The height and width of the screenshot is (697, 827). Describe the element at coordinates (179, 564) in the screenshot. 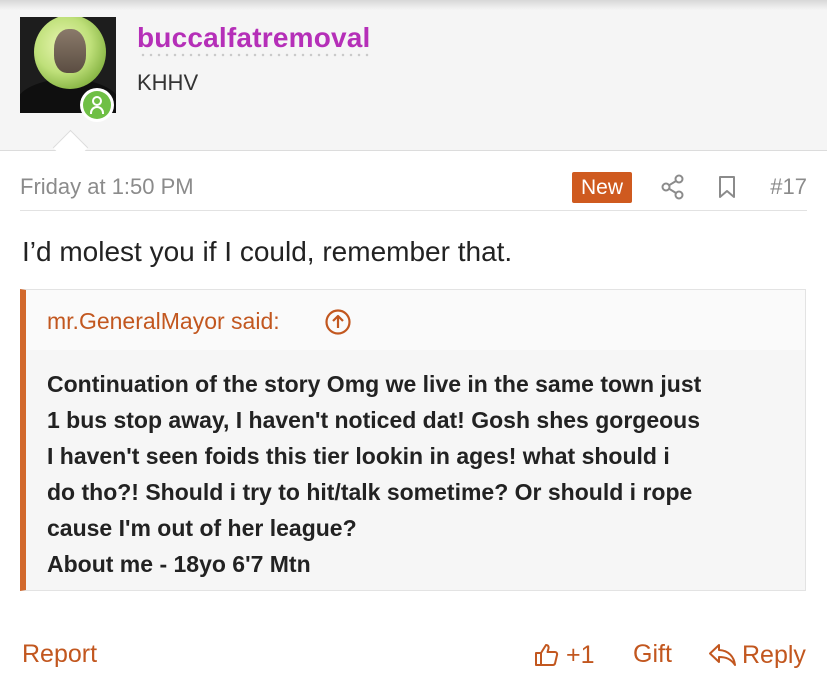

I see `quote-line: About me - 18yo 6'7 Mtn` at that location.